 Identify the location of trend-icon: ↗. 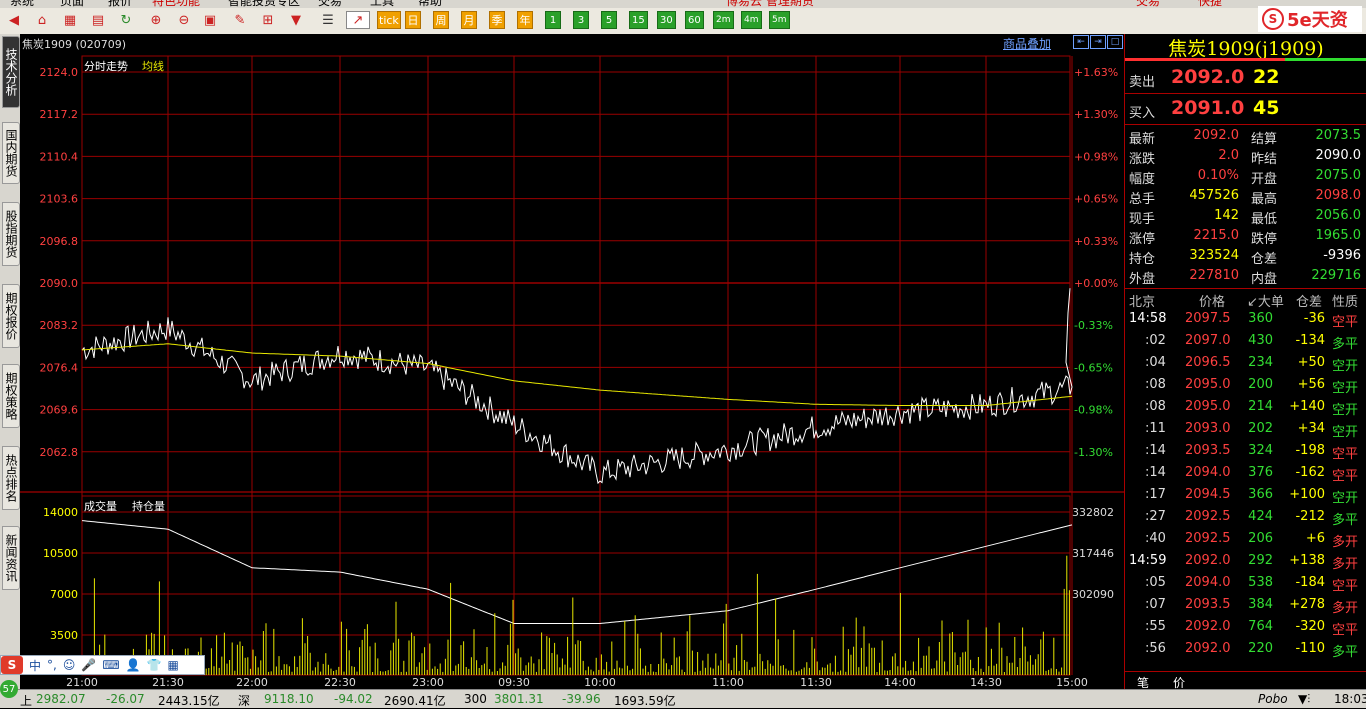
(358, 20).